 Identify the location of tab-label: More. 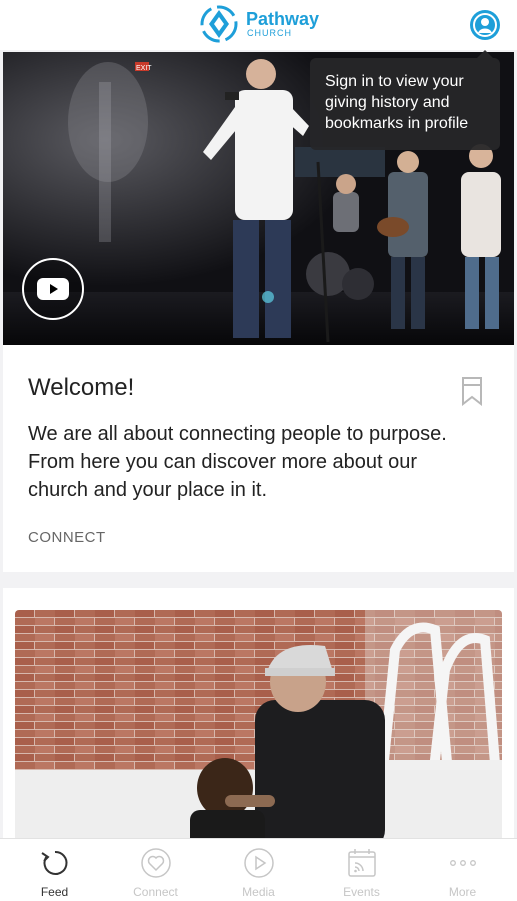
(462, 892).